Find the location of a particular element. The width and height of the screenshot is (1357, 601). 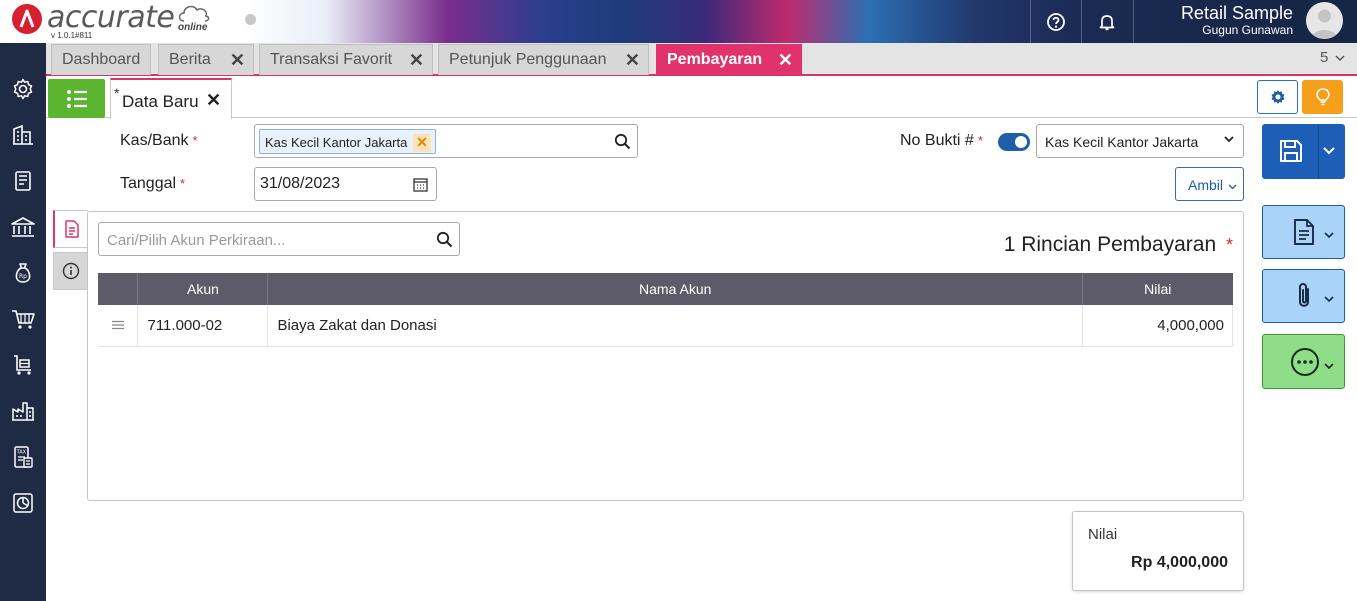

total-summary: Nilai Rp 4,000,000 is located at coordinates (1158, 551).